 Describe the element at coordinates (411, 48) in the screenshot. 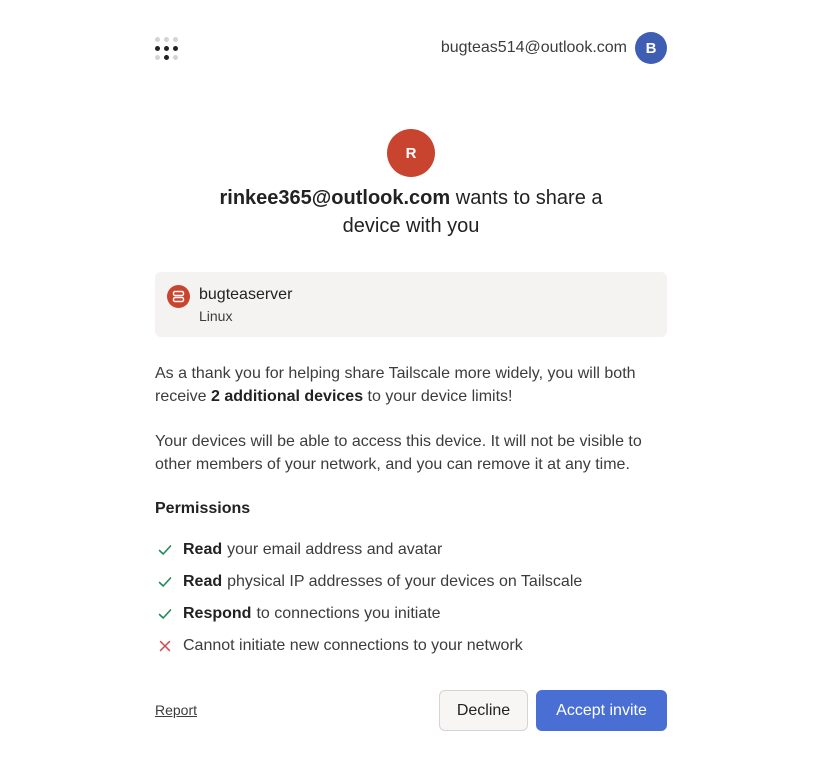

I see `top-bar: bugteas514@outlook.com B` at that location.